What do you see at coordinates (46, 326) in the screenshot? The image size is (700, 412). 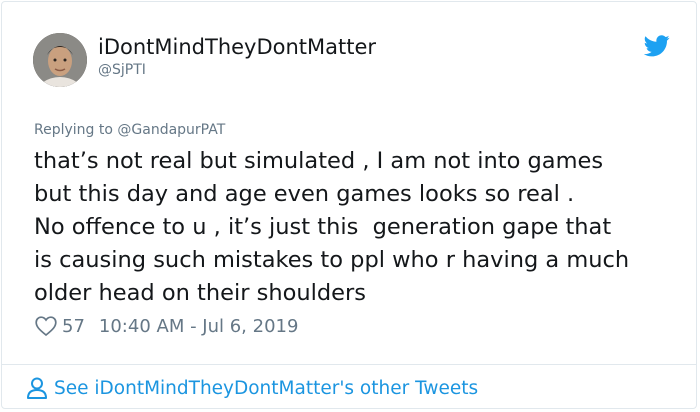 I see `heart-icon` at bounding box center [46, 326].